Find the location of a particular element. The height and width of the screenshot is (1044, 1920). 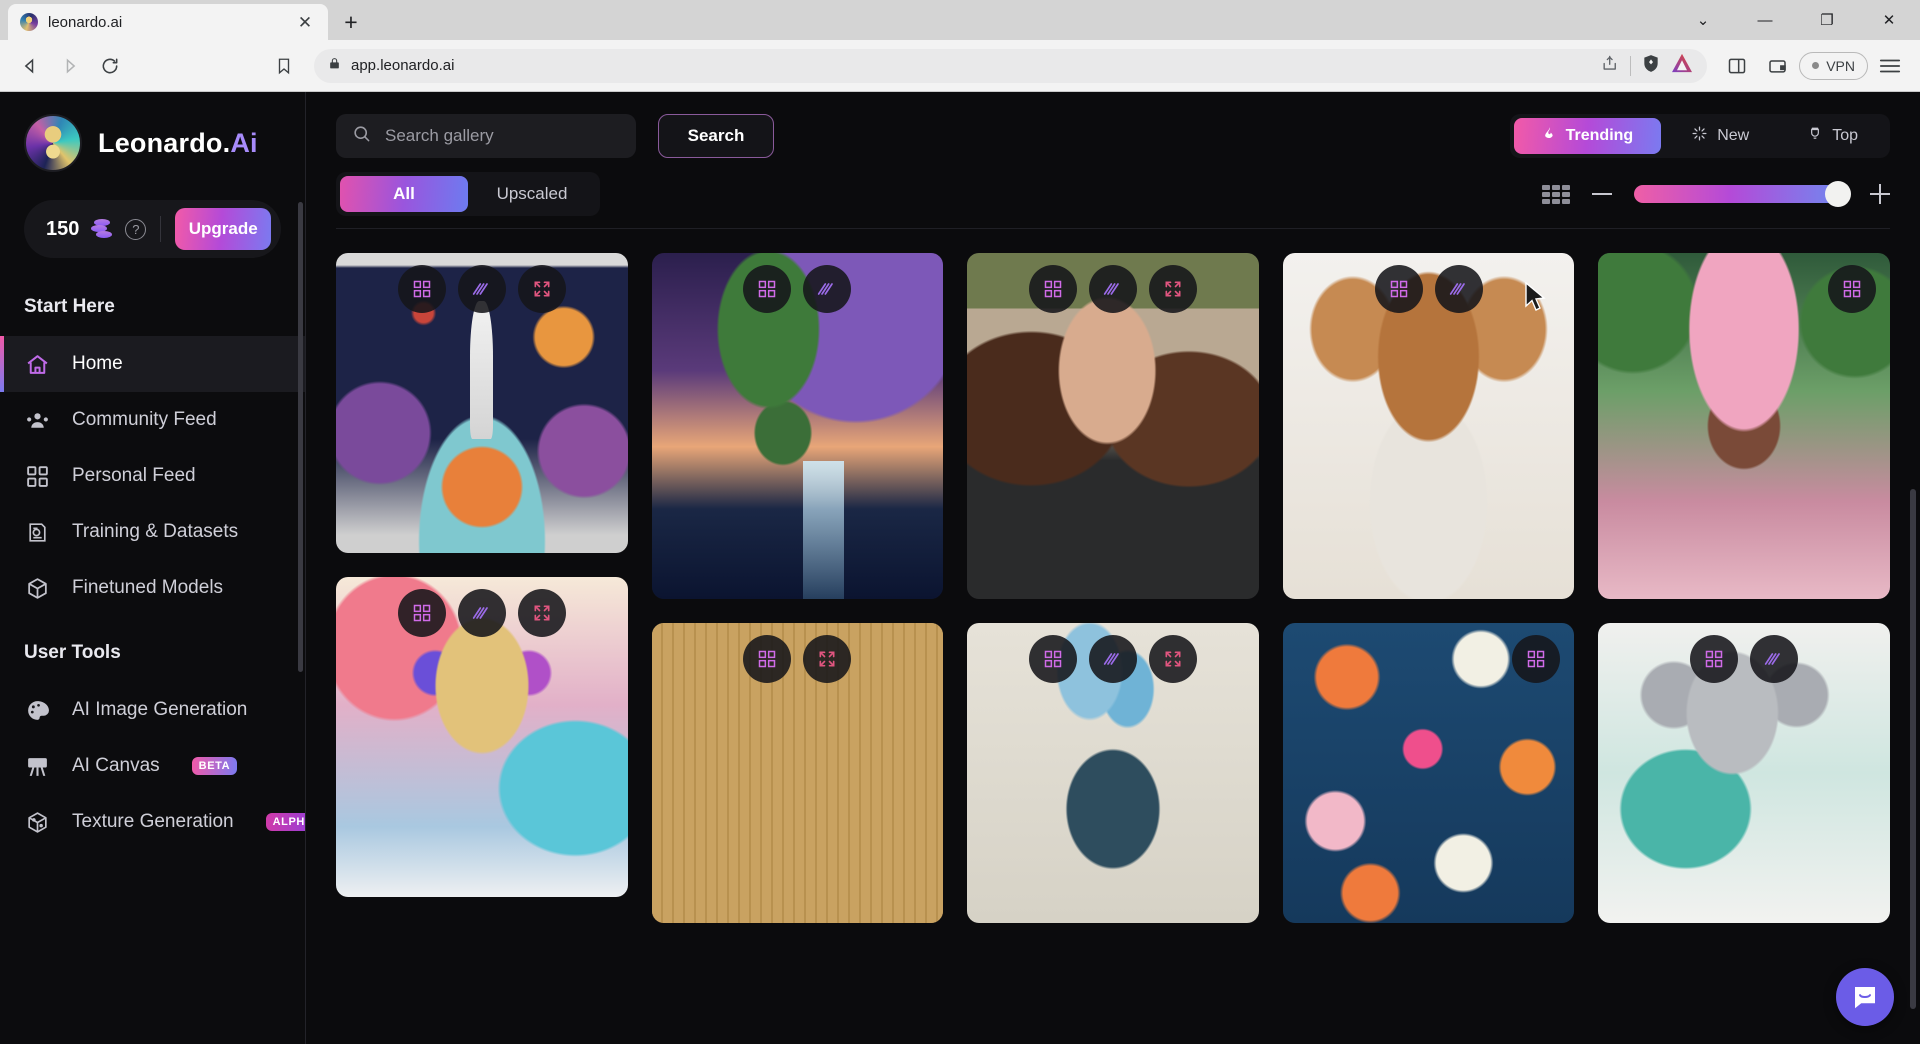

reload-icon is located at coordinates (110, 66).